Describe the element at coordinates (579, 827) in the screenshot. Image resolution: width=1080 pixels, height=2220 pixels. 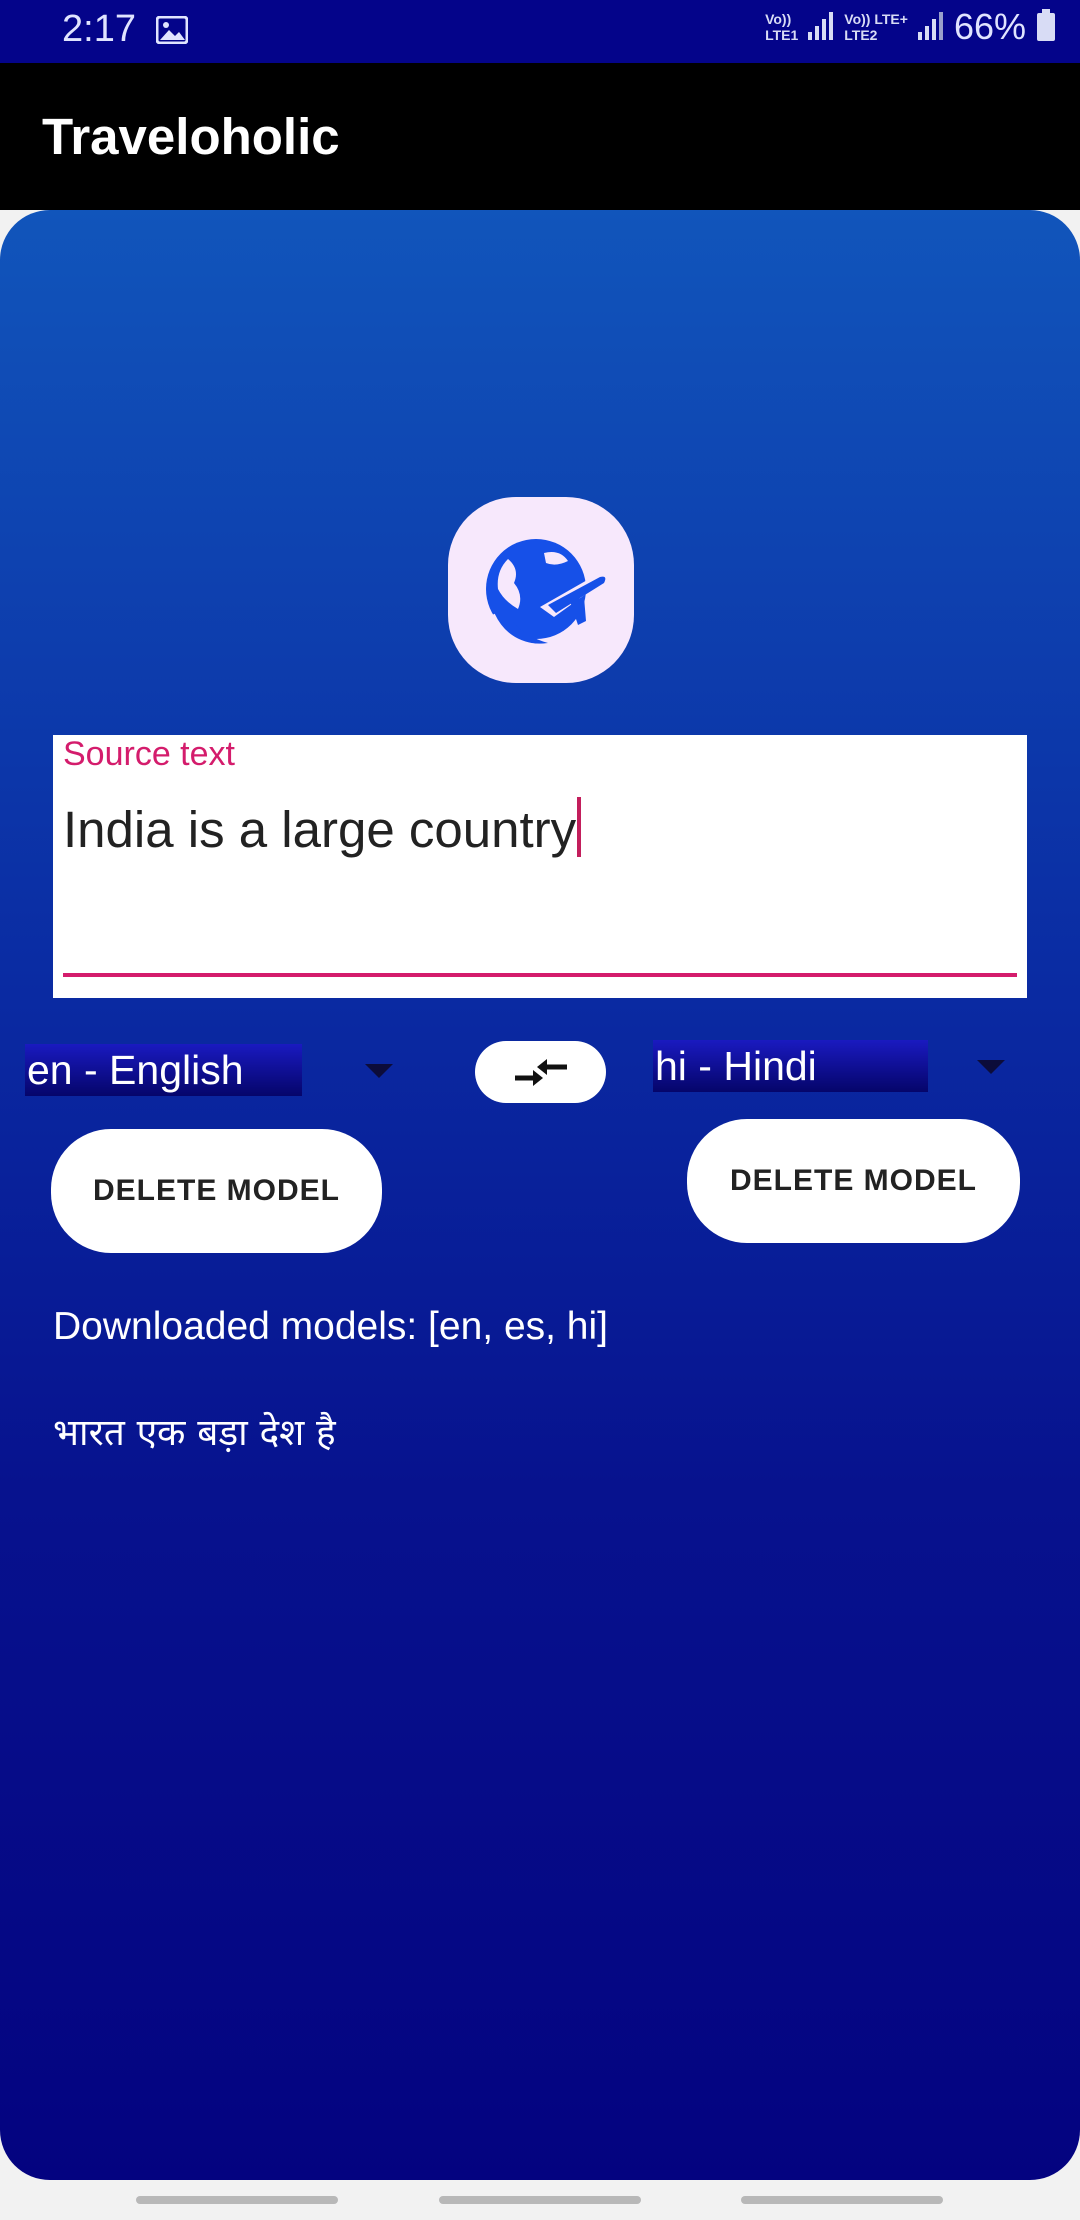
I see `text-cursor` at that location.